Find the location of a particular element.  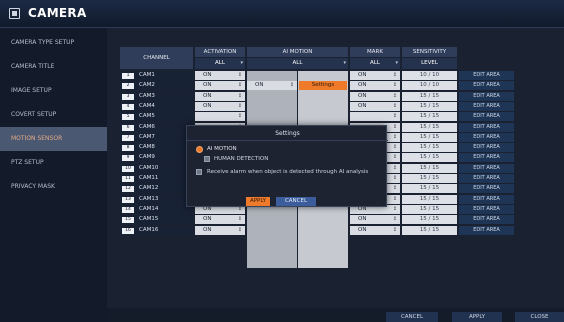

ai-motion-all-select: ALL ▾ is located at coordinates (297, 63).